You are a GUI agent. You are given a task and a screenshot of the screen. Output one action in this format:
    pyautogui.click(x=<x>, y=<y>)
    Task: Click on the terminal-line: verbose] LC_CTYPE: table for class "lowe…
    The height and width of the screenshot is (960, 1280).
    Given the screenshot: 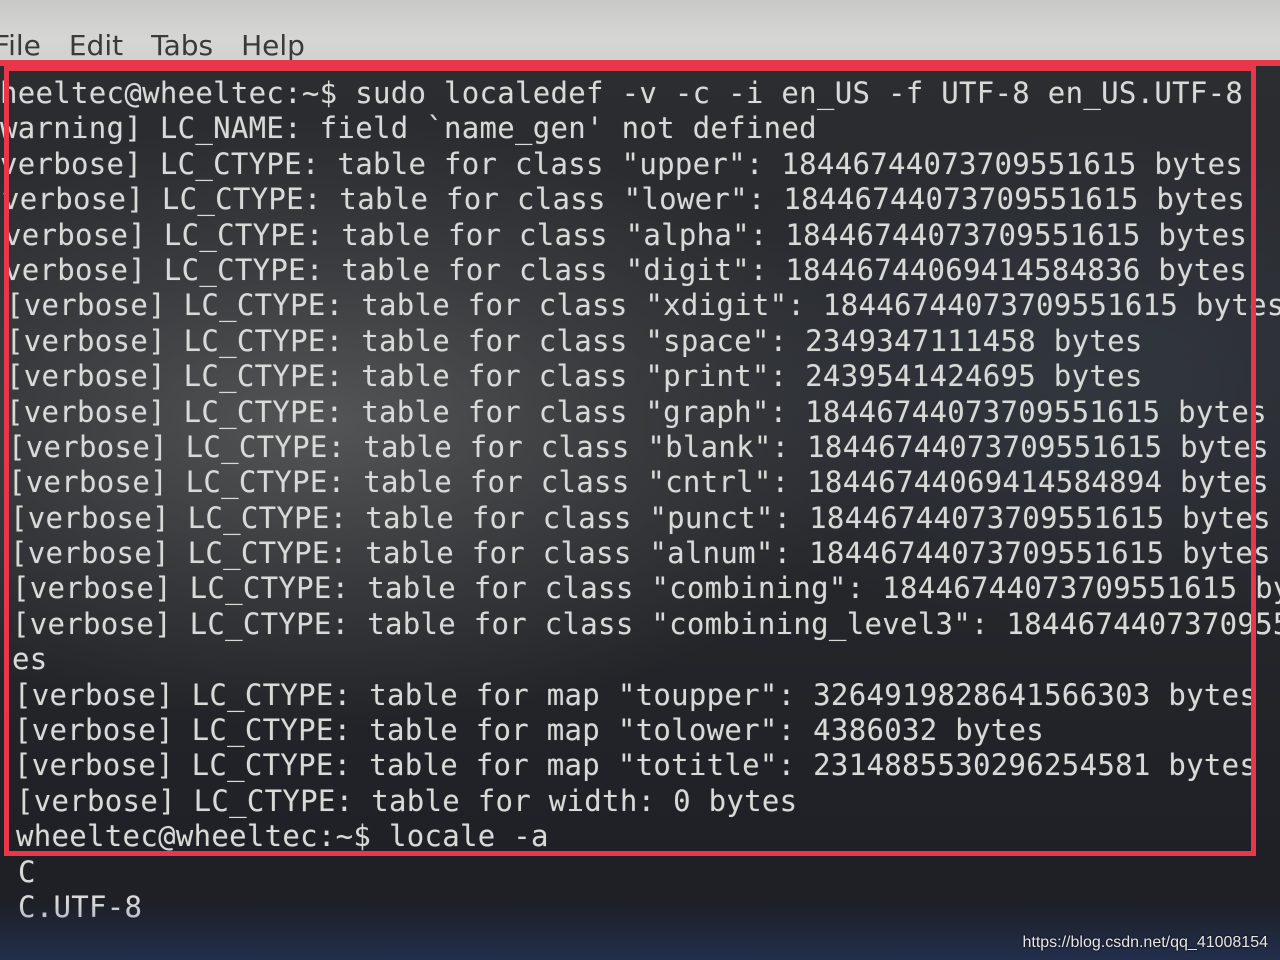 What is the action you would take?
    pyautogui.click(x=624, y=199)
    